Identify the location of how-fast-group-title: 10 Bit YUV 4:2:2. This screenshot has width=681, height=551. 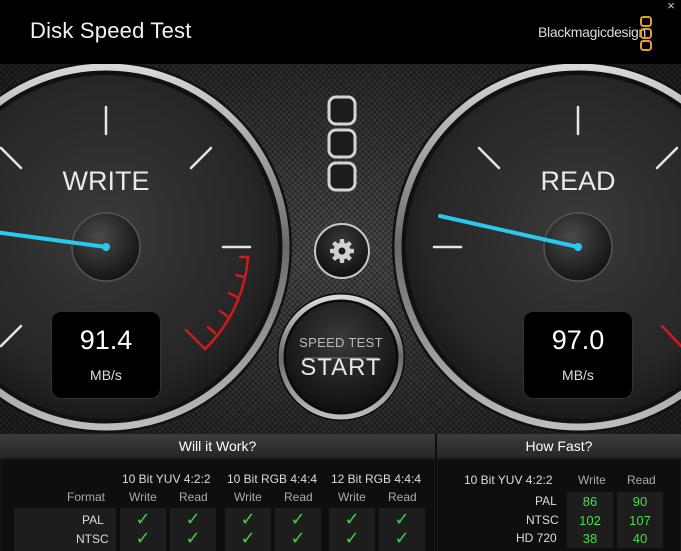
(508, 480).